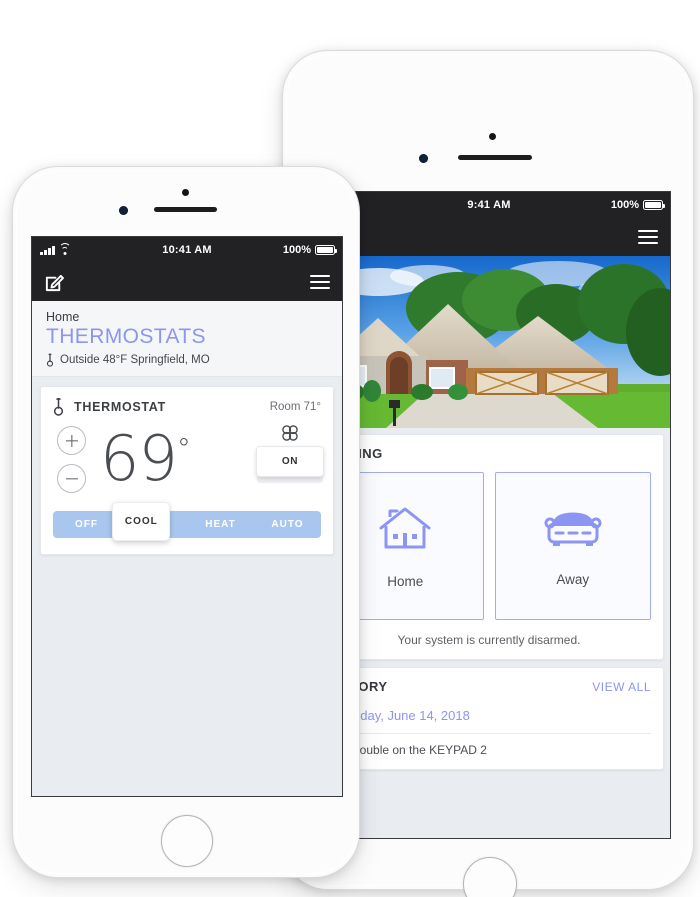 The image size is (700, 897). What do you see at coordinates (187, 282) in the screenshot?
I see `left-nav-bar` at bounding box center [187, 282].